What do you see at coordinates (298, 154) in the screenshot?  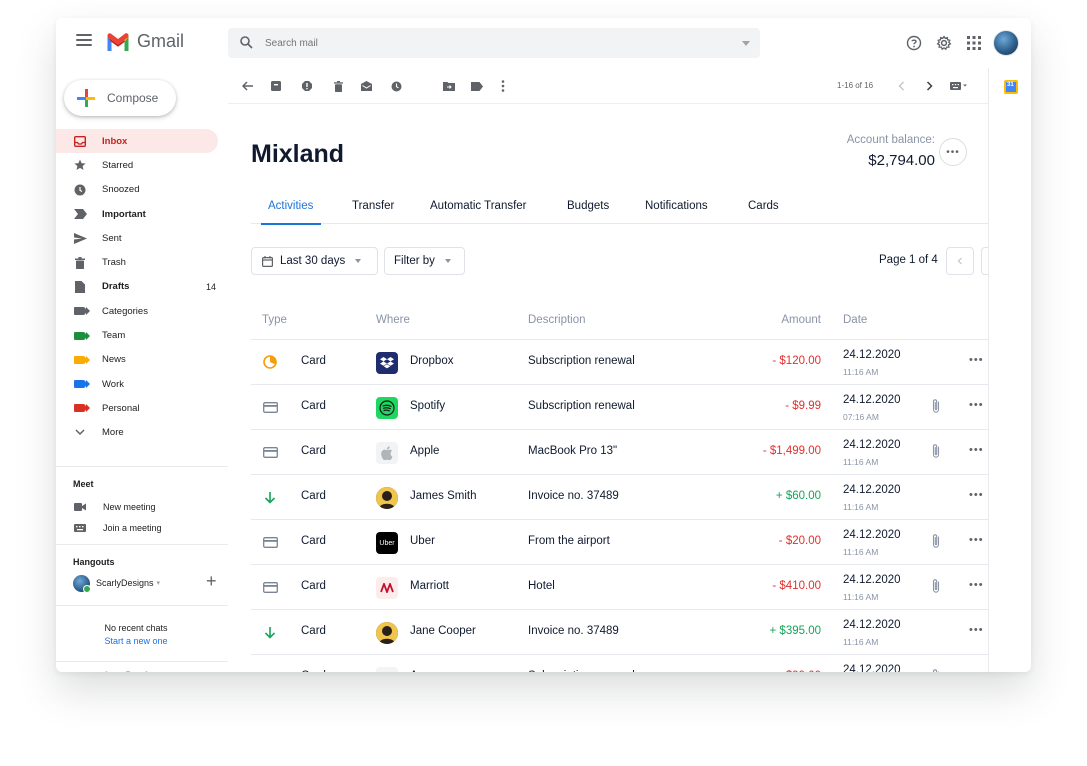 I see `page-title: Mixland` at bounding box center [298, 154].